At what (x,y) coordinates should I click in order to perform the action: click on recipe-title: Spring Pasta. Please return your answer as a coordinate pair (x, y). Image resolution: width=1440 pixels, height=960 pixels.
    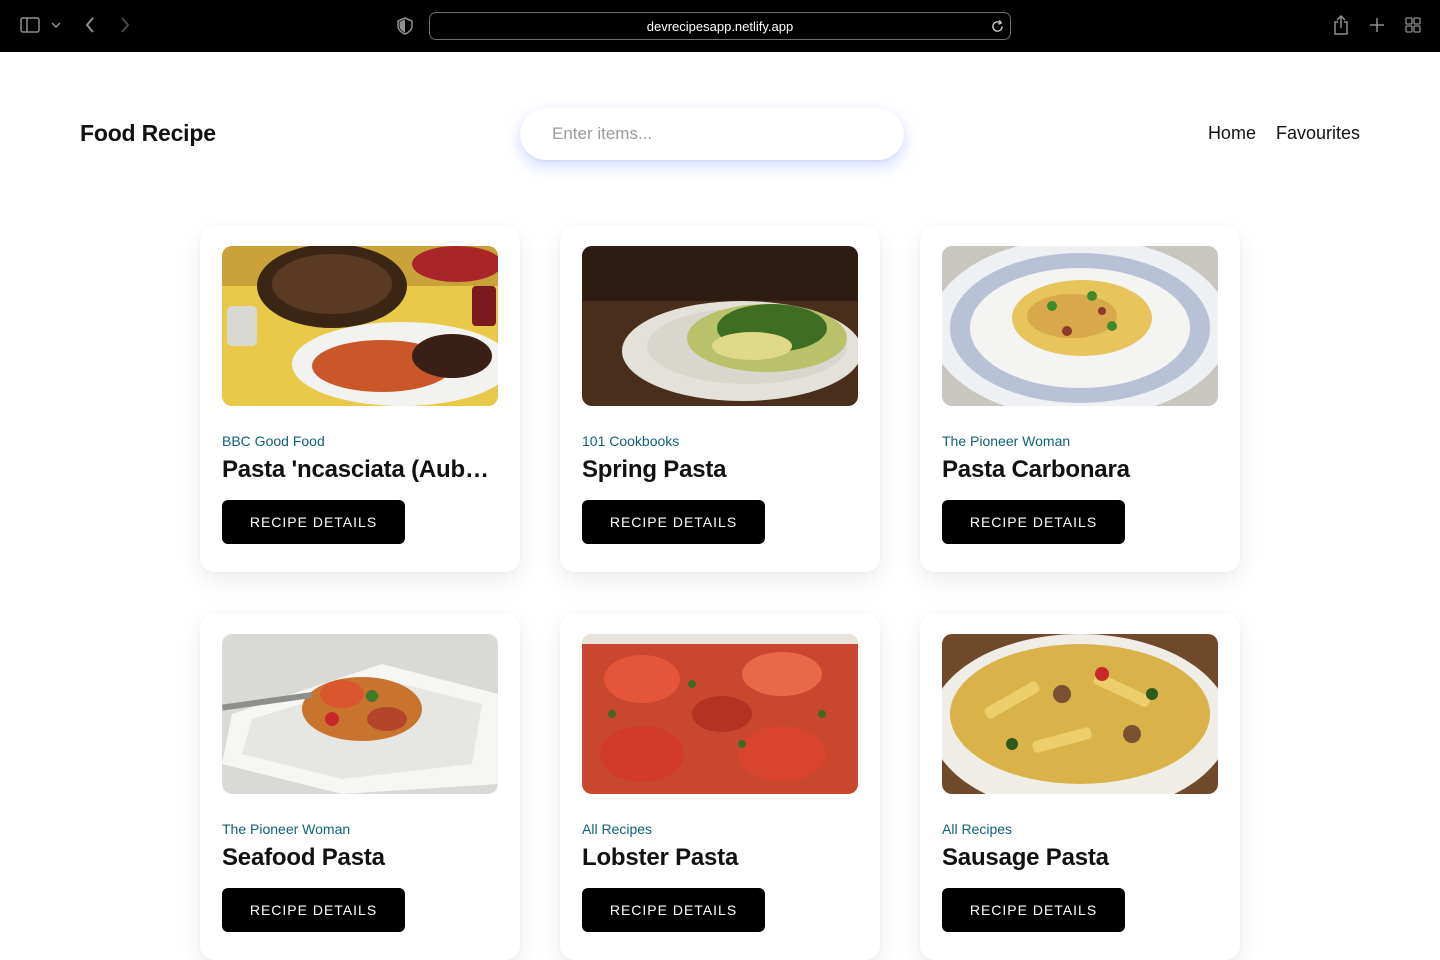
    Looking at the image, I should click on (654, 469).